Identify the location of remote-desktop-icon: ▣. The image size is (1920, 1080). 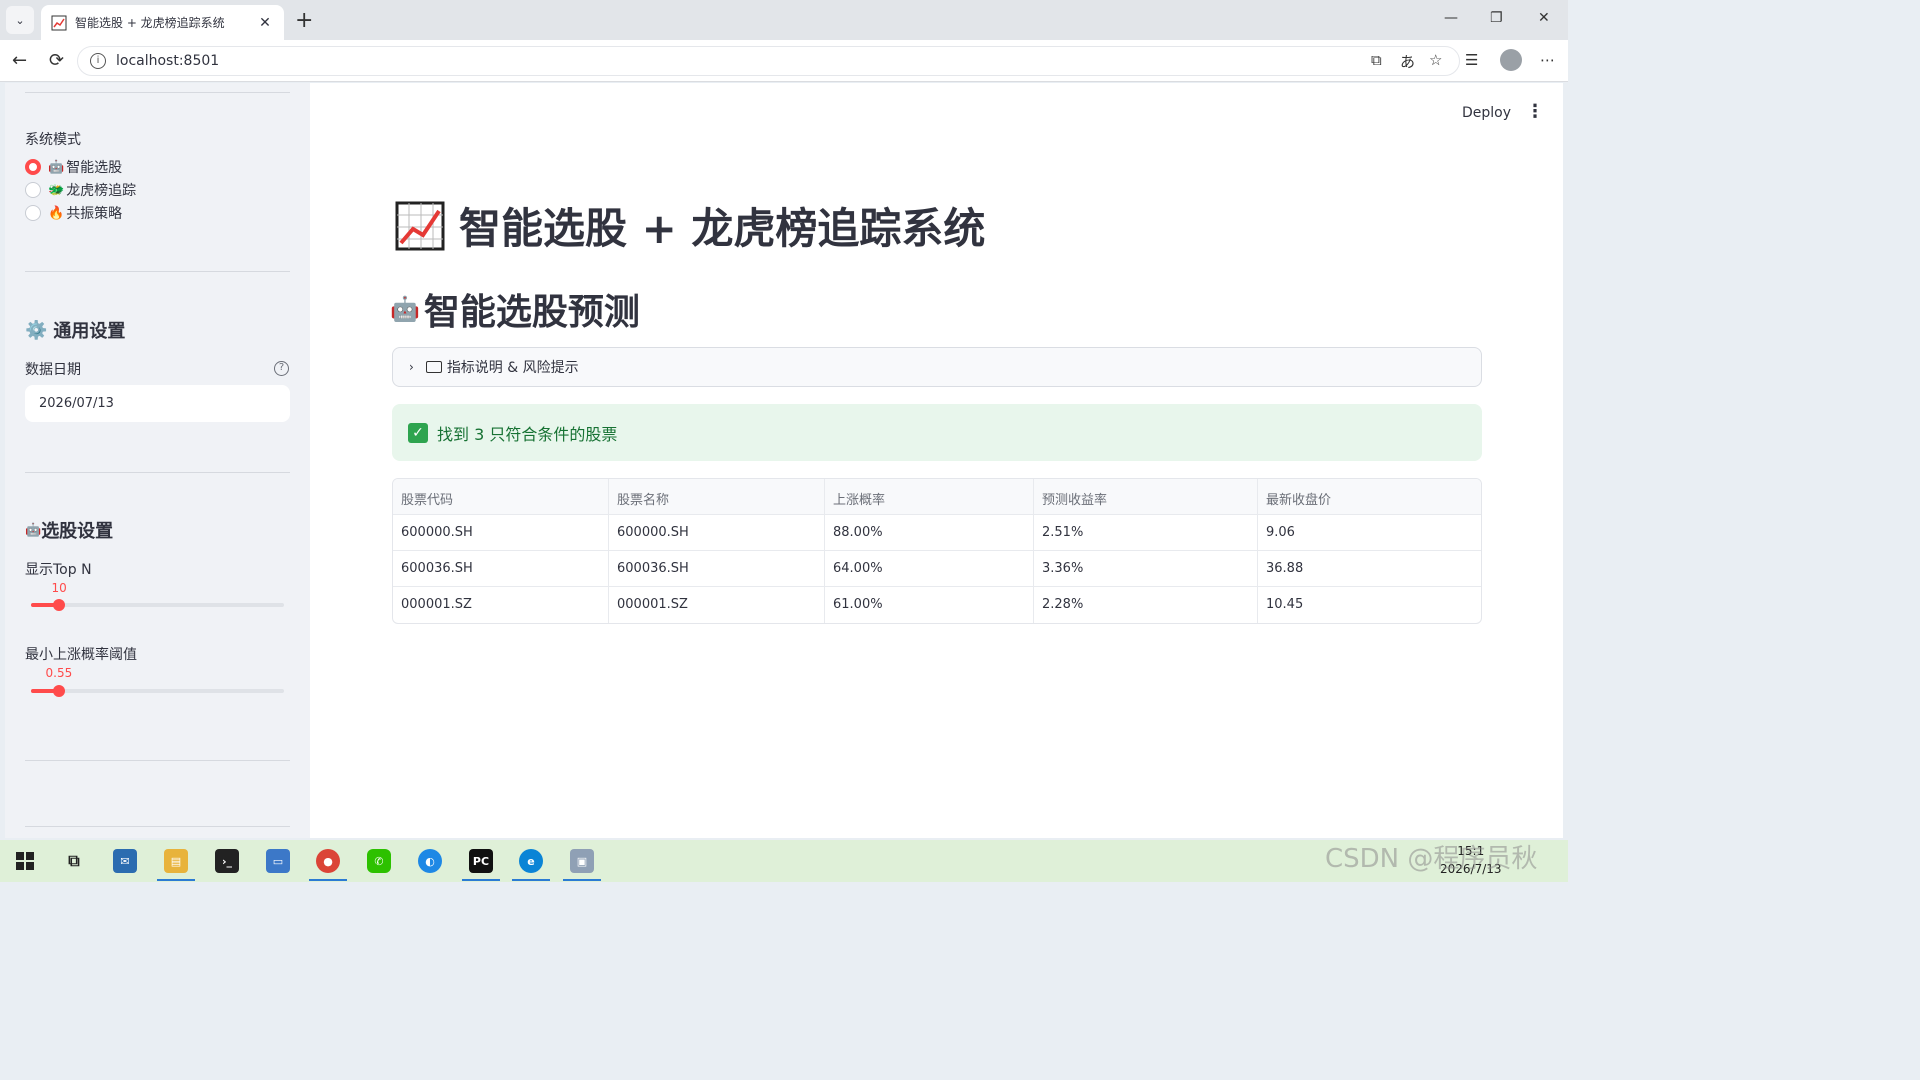
(582, 861).